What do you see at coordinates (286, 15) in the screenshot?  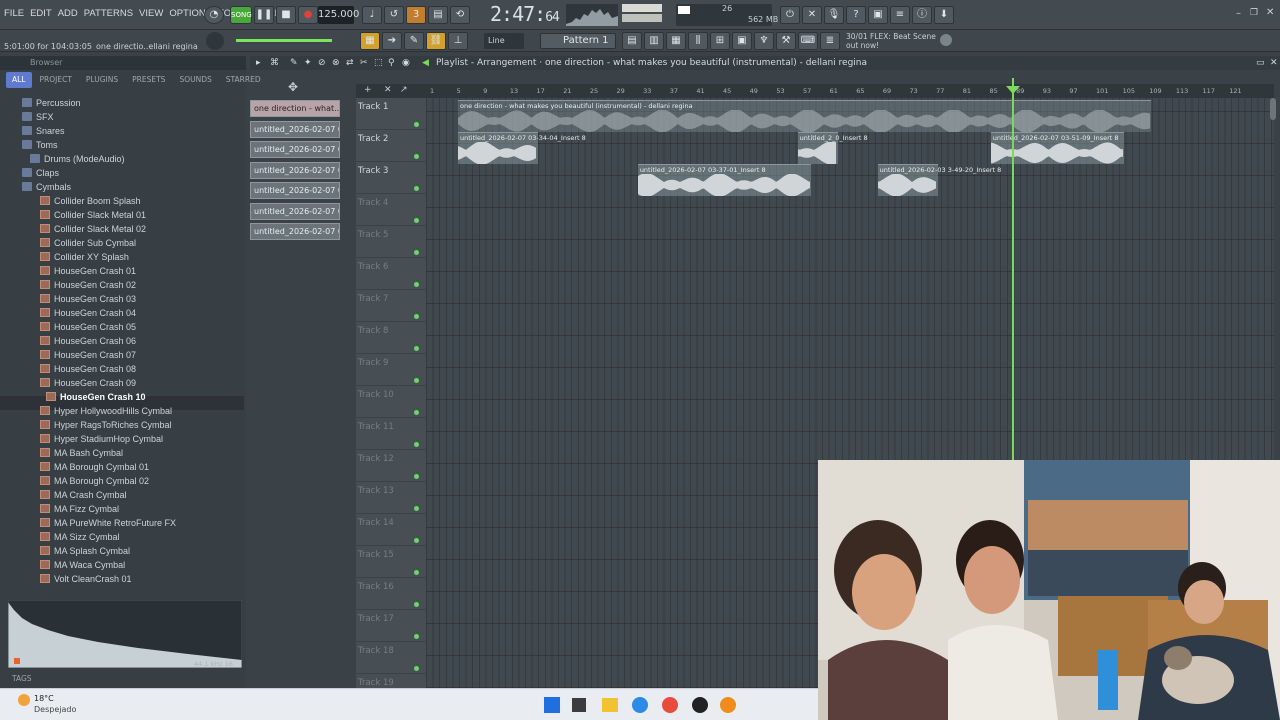 I see `stop-button: ■` at bounding box center [286, 15].